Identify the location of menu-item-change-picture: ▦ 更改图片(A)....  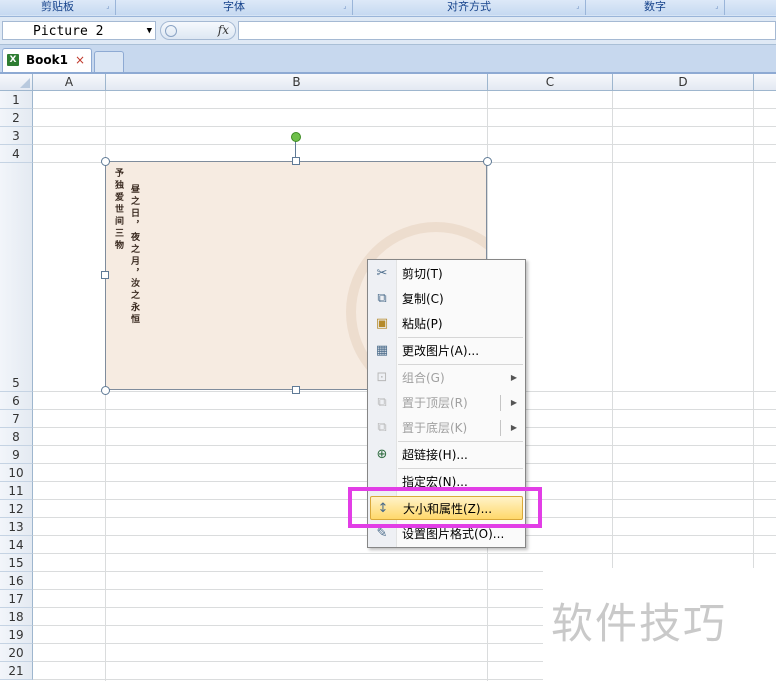
(446, 351).